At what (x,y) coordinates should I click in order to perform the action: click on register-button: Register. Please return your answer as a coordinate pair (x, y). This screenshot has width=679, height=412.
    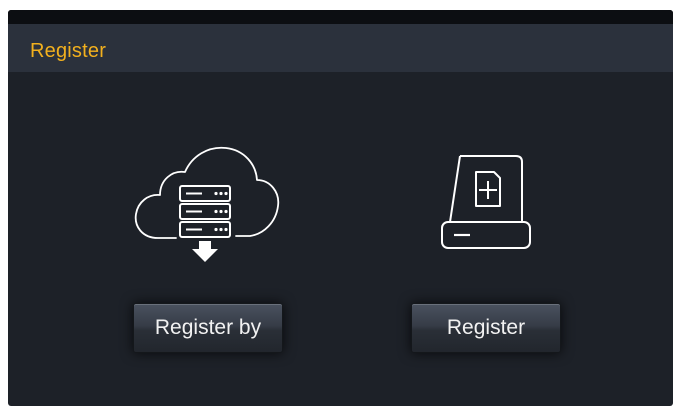
    Looking at the image, I should click on (486, 328).